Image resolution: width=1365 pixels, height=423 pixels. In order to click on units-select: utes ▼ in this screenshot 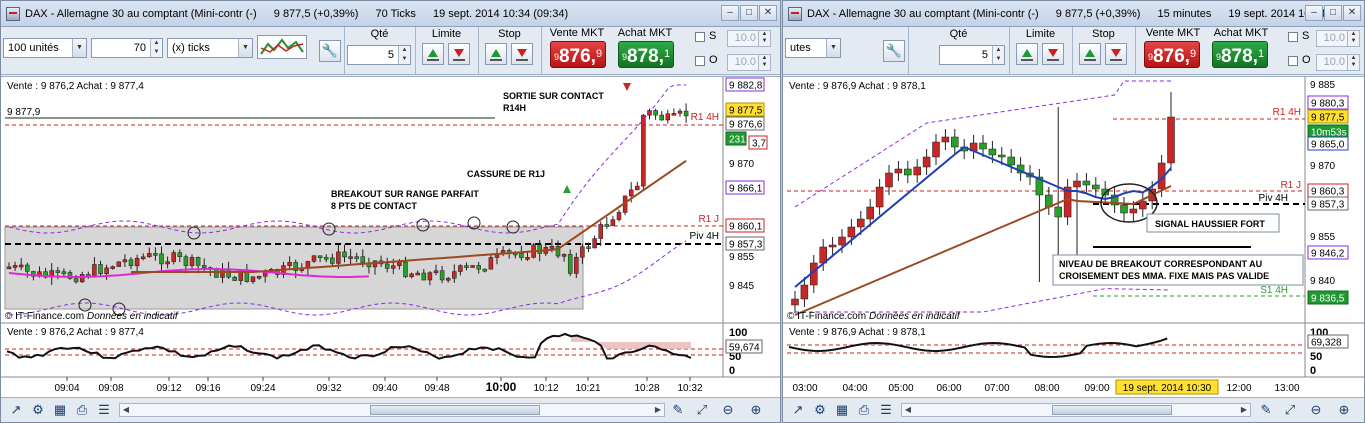, I will do `click(813, 48)`.